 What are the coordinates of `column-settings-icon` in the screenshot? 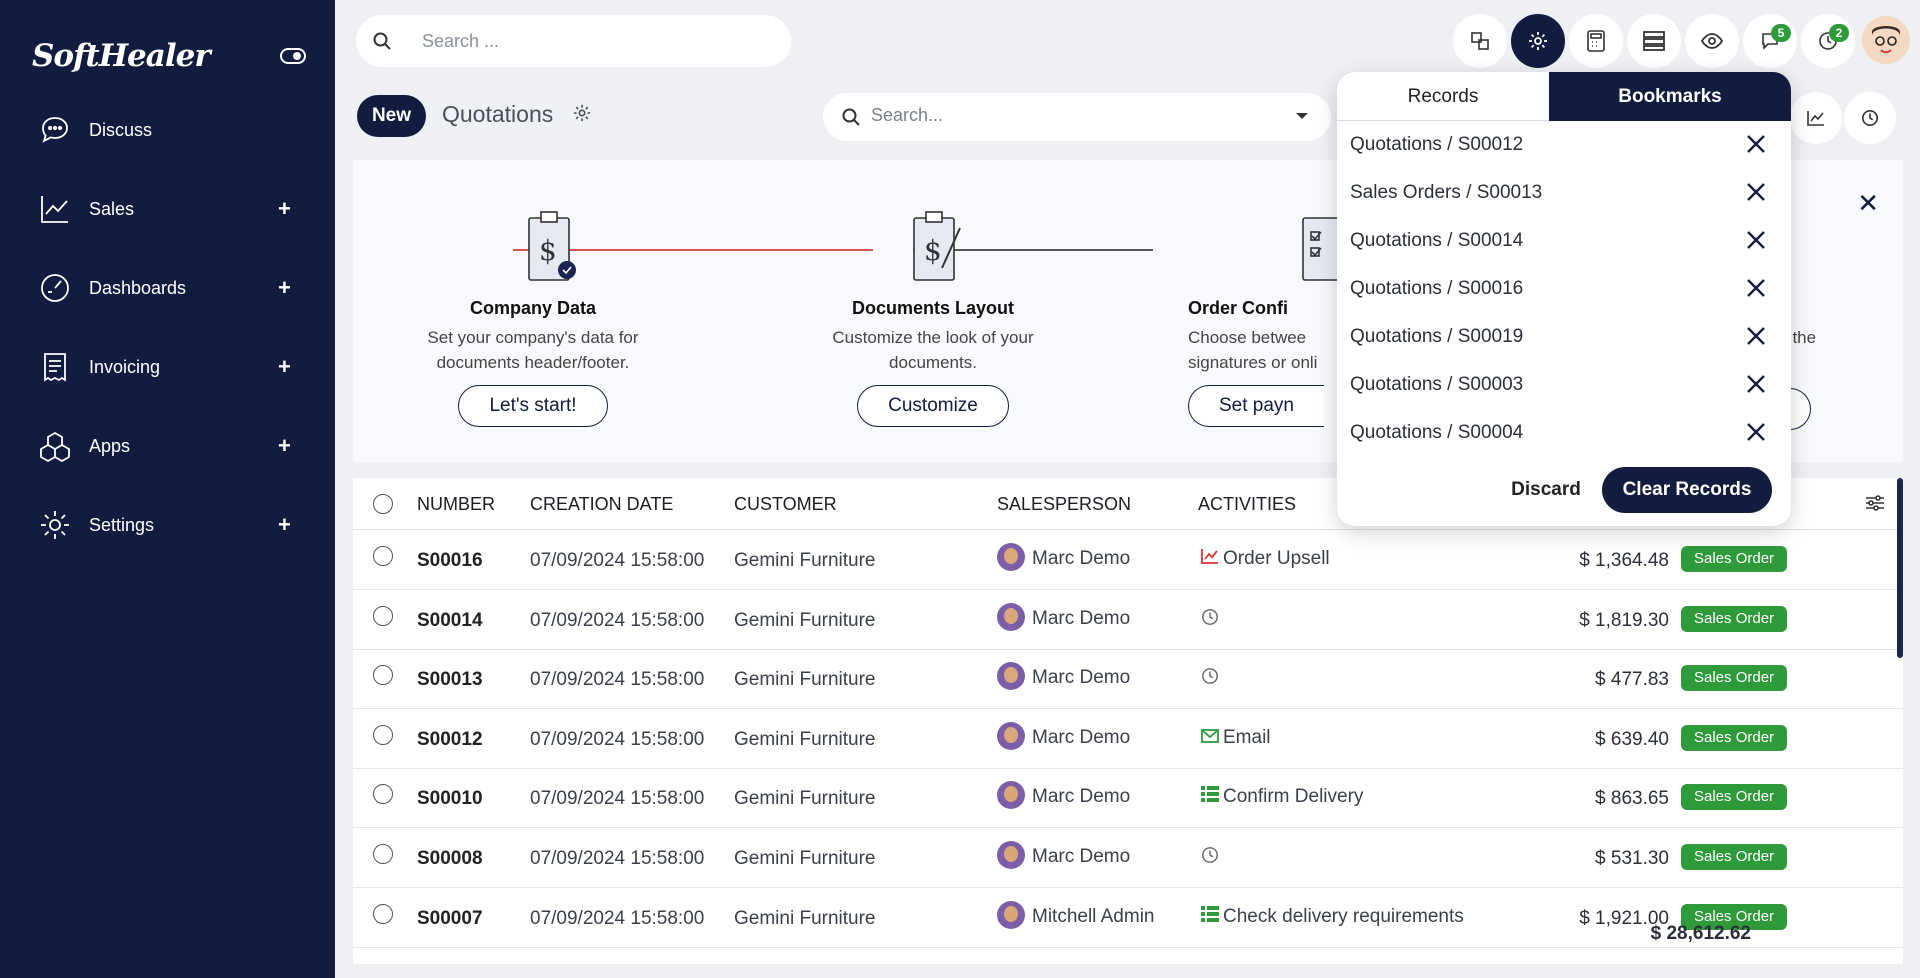 It's located at (1875, 503).